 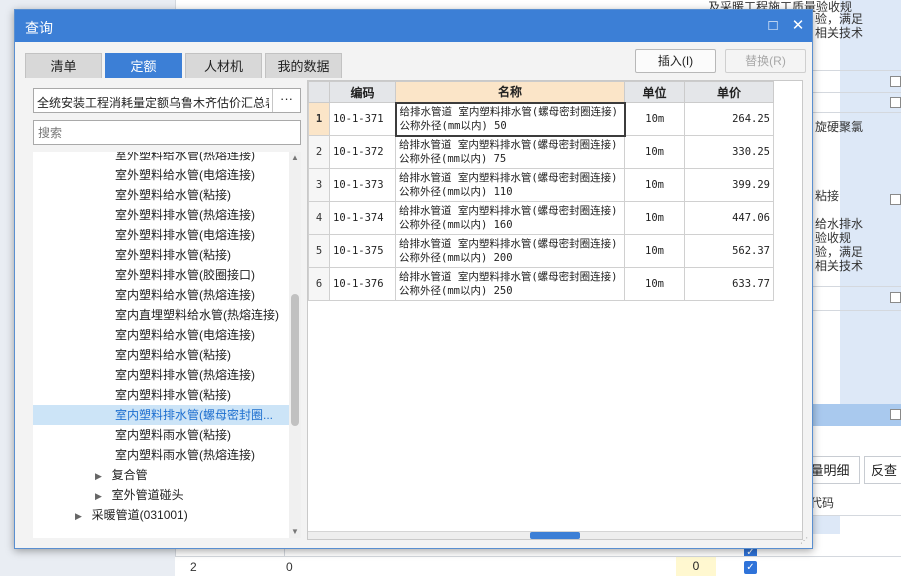 I want to click on name-cell: 给排水管道 室内塑料排水管(螺母密封圈连接) 公称外径(mm以内) 160, so click(x=510, y=218).